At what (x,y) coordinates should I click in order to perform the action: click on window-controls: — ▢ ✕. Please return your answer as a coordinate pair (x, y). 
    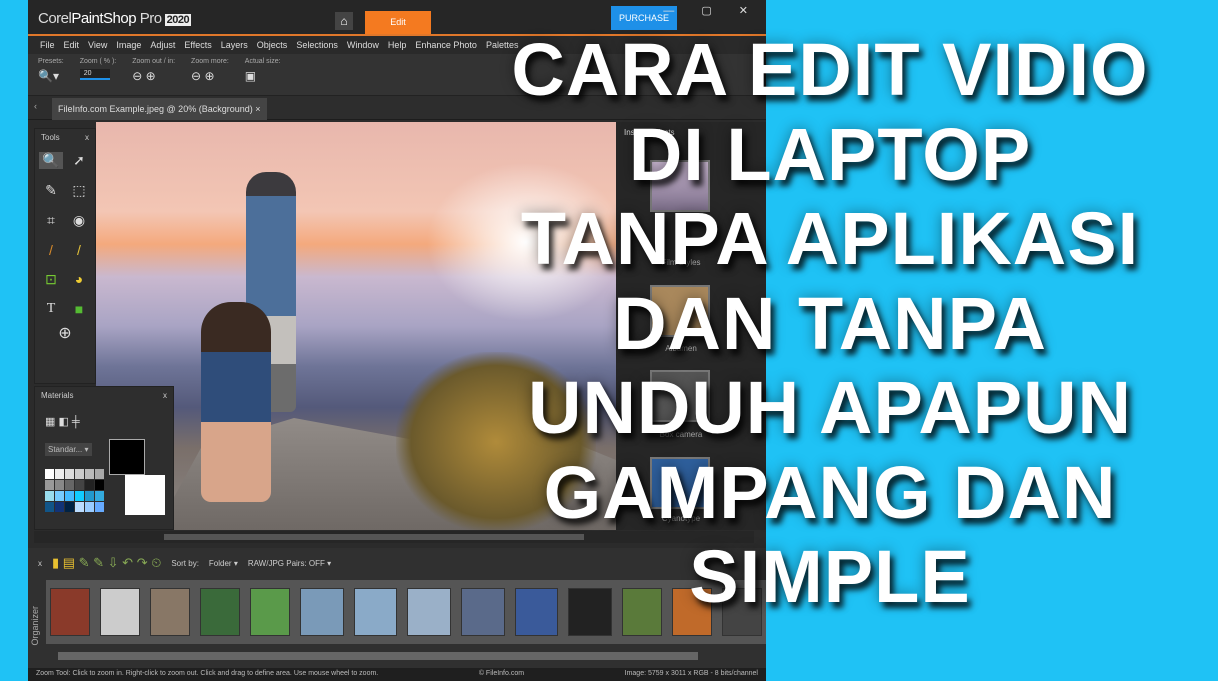
    Looking at the image, I should click on (711, 10).